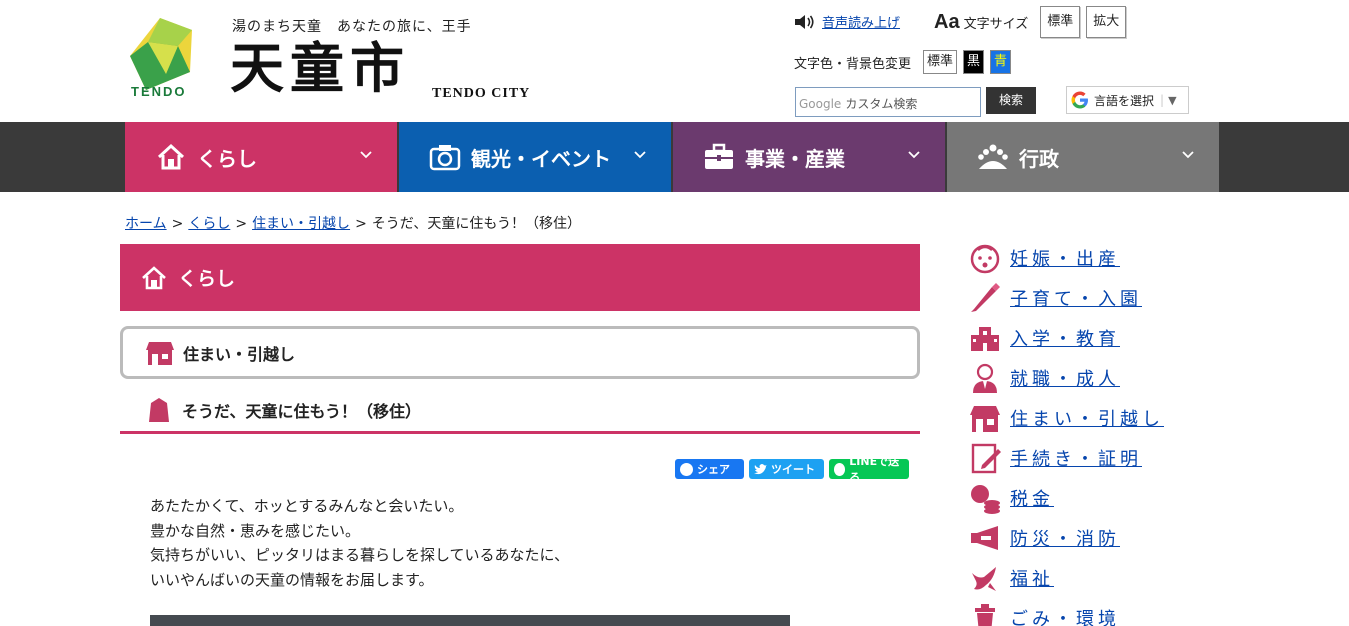 The image size is (1349, 626). What do you see at coordinates (360, 555) in the screenshot?
I see `intro-line: 気持ちがいい、ピッタリはまる暮らしを探しているあなたに、` at bounding box center [360, 555].